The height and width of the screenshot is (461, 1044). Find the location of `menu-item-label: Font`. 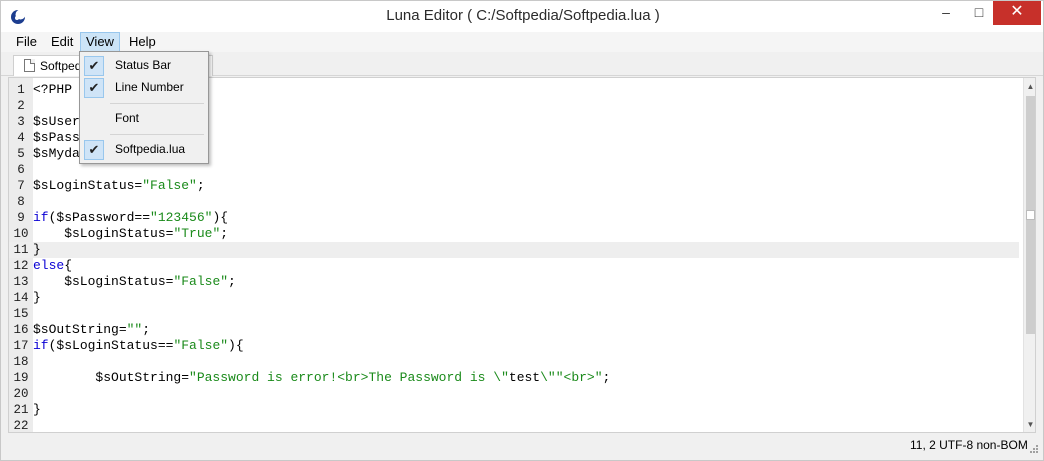

menu-item-label: Font is located at coordinates (127, 118).